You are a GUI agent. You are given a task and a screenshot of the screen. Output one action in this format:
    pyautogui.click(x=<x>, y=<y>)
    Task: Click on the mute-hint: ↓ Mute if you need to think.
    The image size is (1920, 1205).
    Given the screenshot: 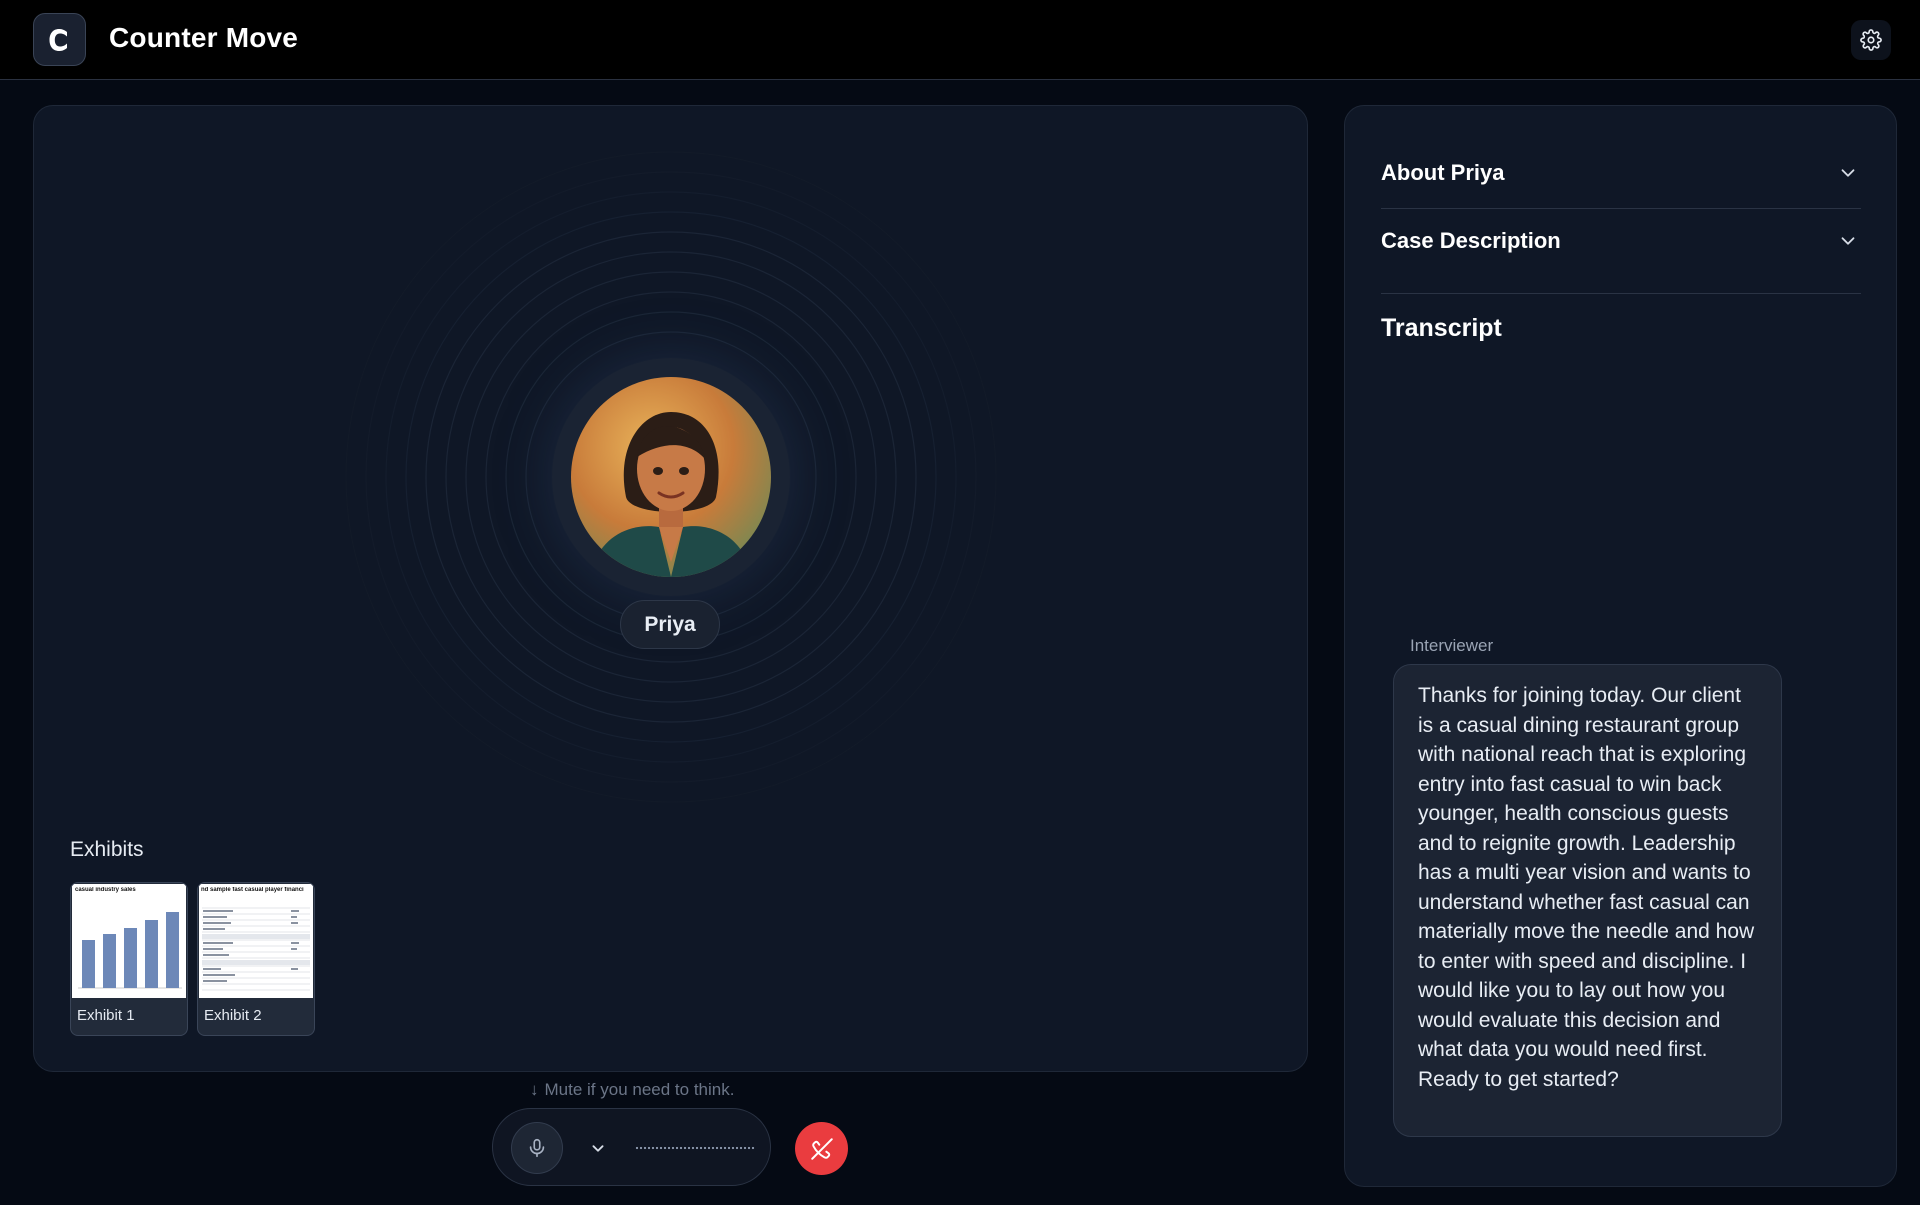 What is the action you would take?
    pyautogui.click(x=632, y=1090)
    